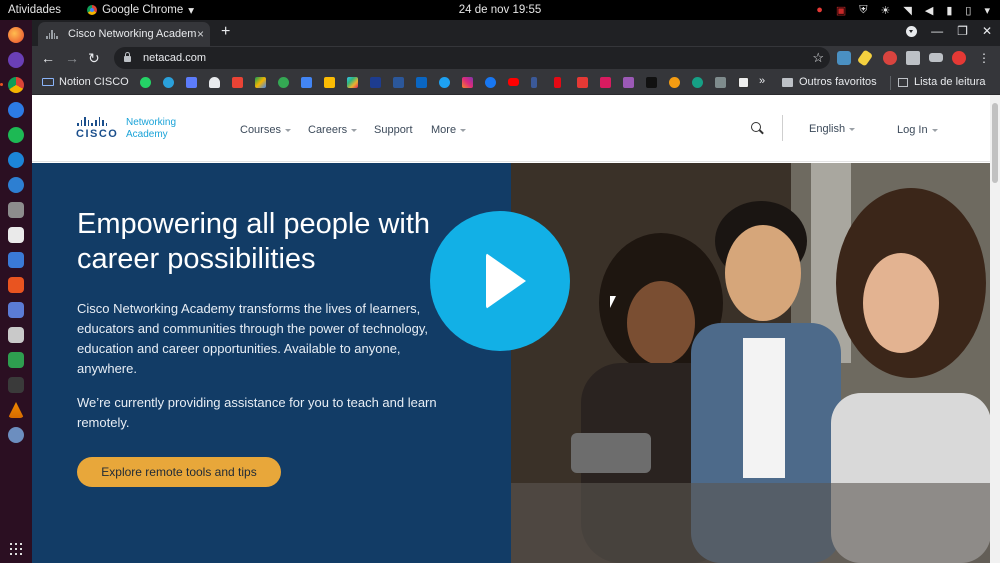  What do you see at coordinates (16, 335) in the screenshot?
I see `calc-icon` at bounding box center [16, 335].